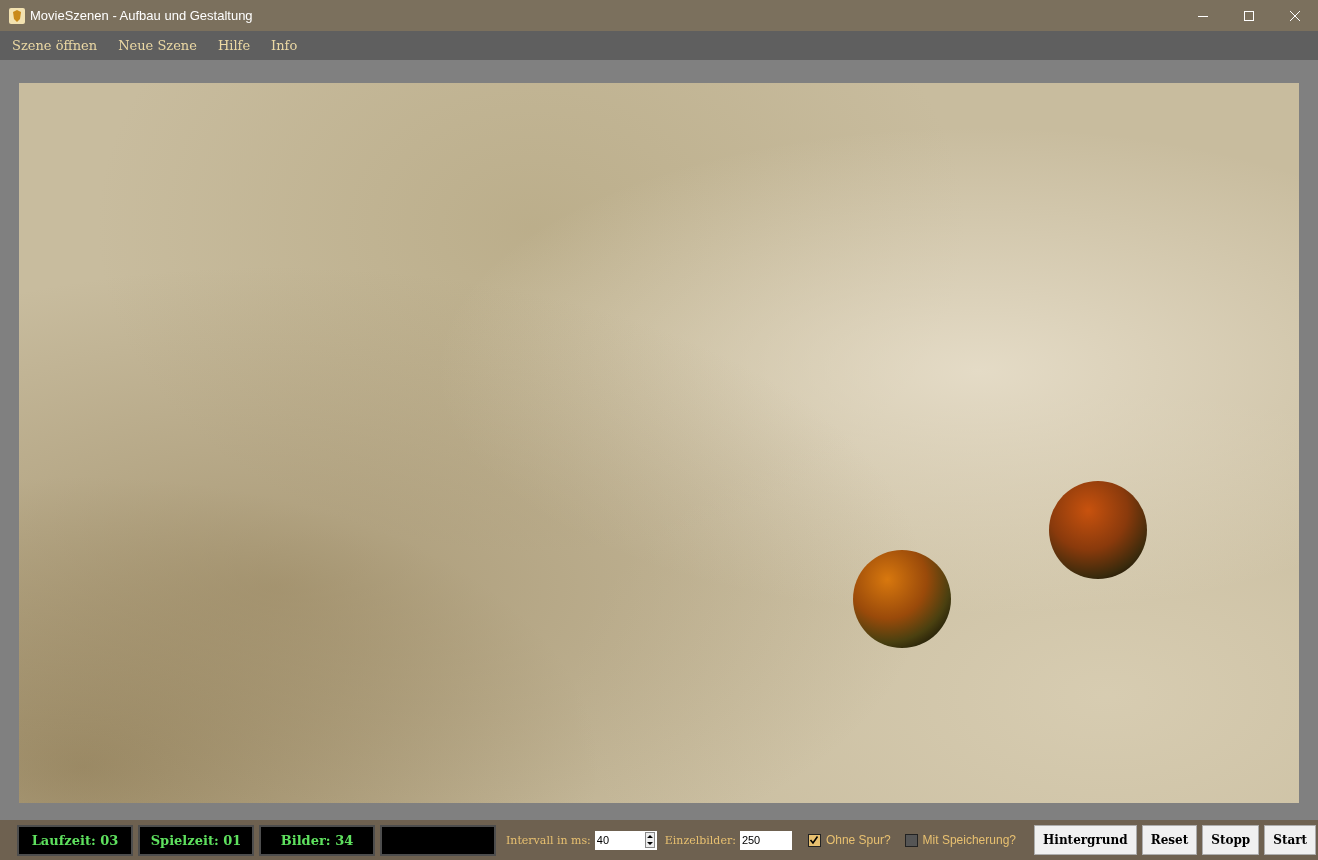 The image size is (1318, 860). Describe the element at coordinates (17, 15) in the screenshot. I see `app-icon` at that location.